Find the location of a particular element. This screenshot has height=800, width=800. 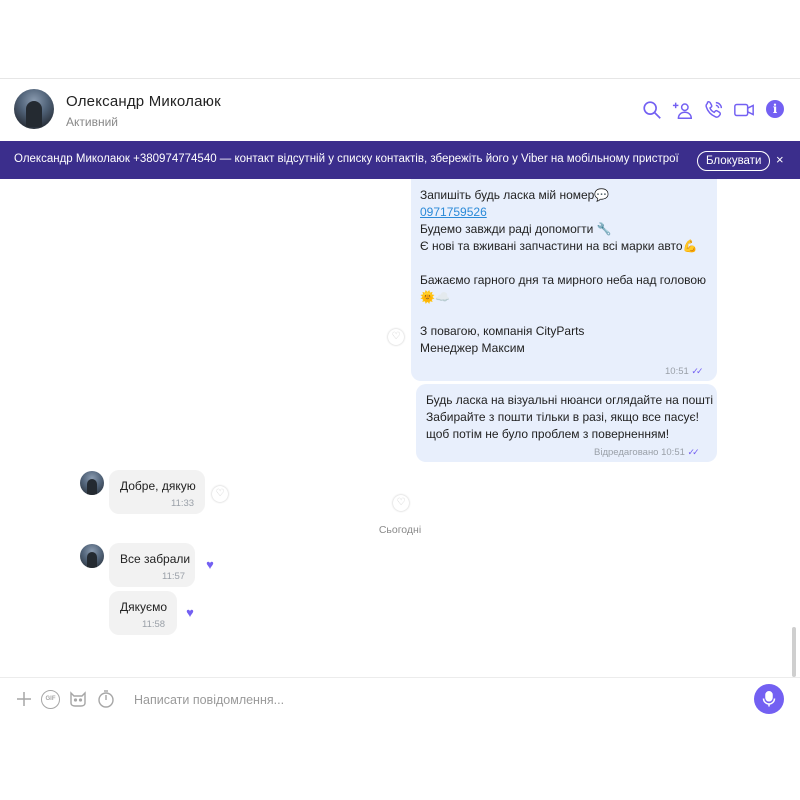

contact-name: Олександр Миколаюк is located at coordinates (143, 101).